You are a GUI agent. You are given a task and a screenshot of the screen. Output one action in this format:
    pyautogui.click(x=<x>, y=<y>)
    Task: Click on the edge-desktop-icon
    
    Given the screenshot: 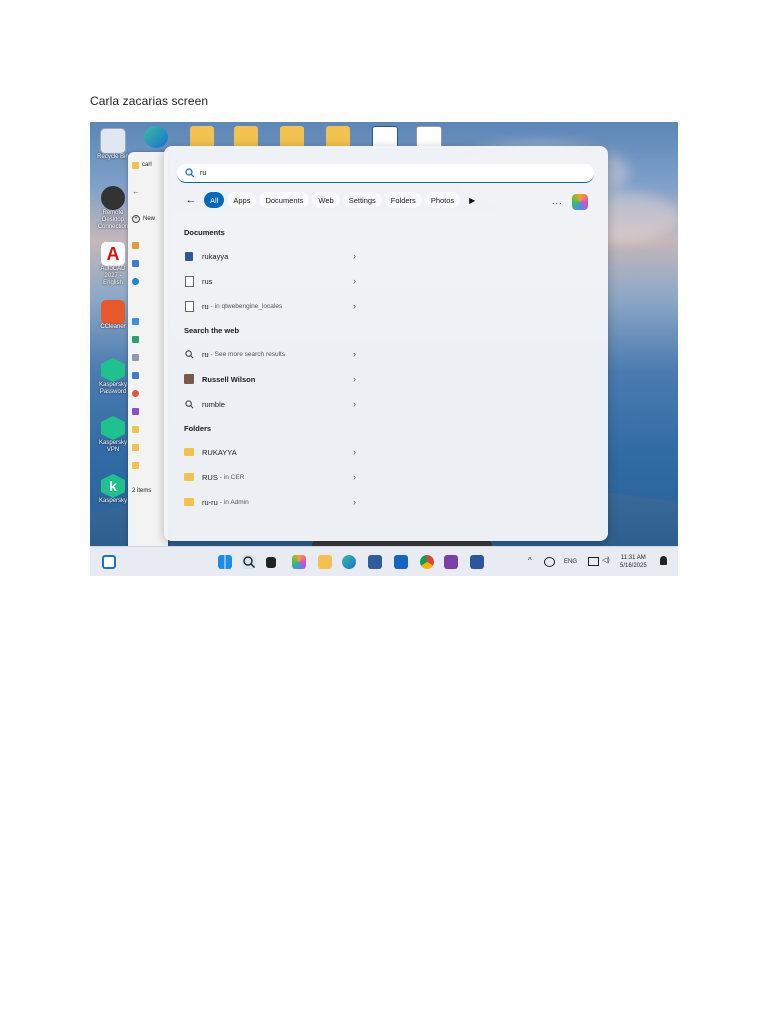 What is the action you would take?
    pyautogui.click(x=156, y=137)
    